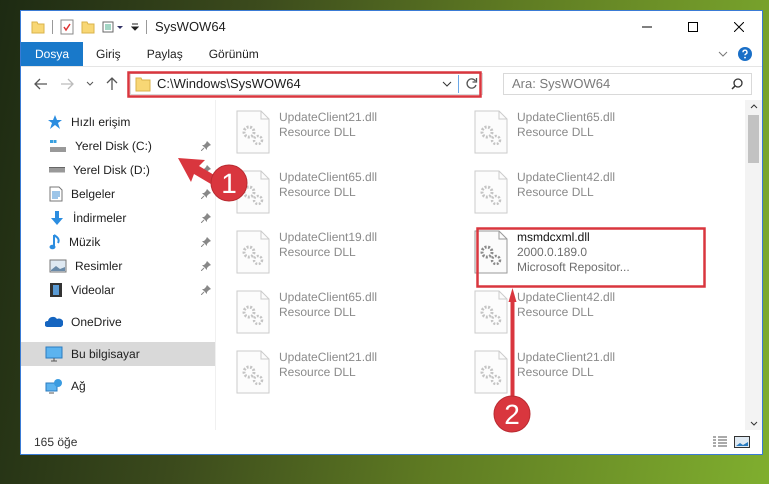 The width and height of the screenshot is (769, 484). Describe the element at coordinates (56, 194) in the screenshot. I see `document-icon` at that location.